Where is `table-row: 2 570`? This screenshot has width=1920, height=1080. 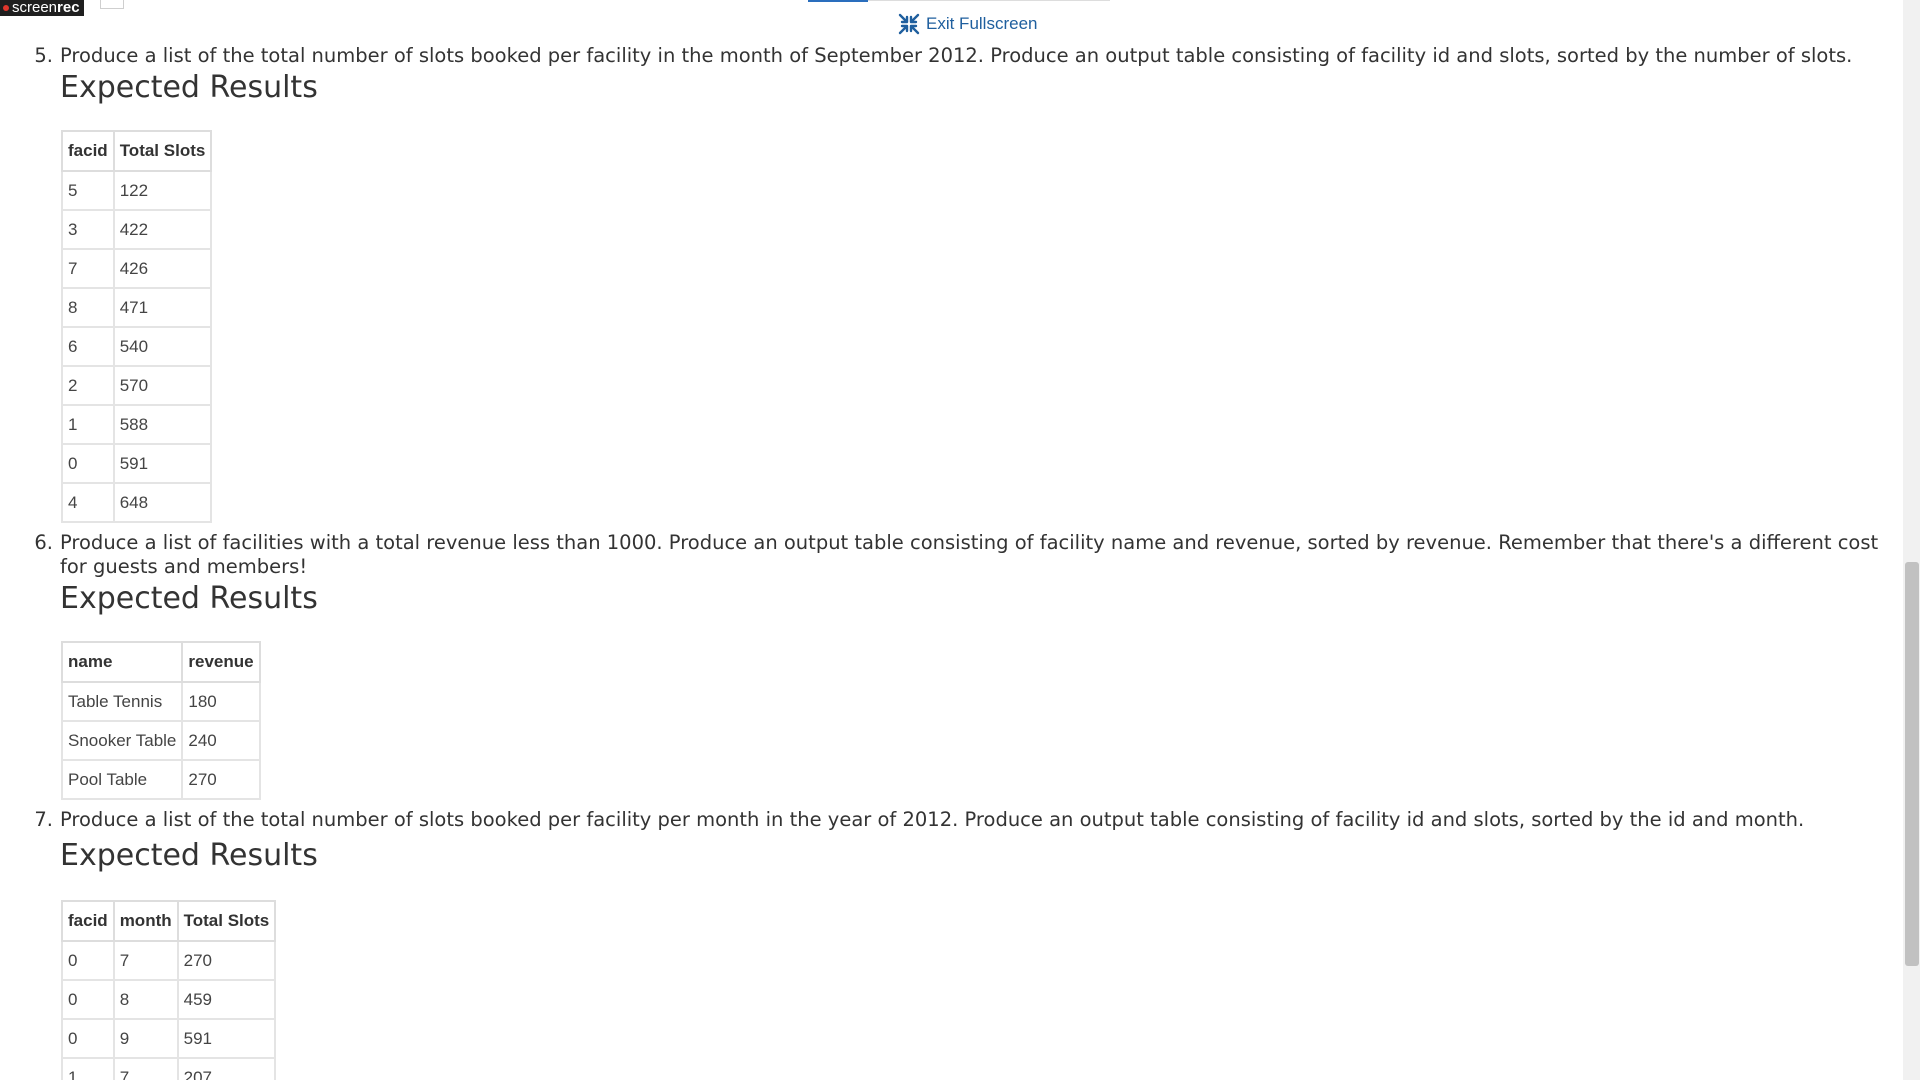 table-row: 2 570 is located at coordinates (137, 385).